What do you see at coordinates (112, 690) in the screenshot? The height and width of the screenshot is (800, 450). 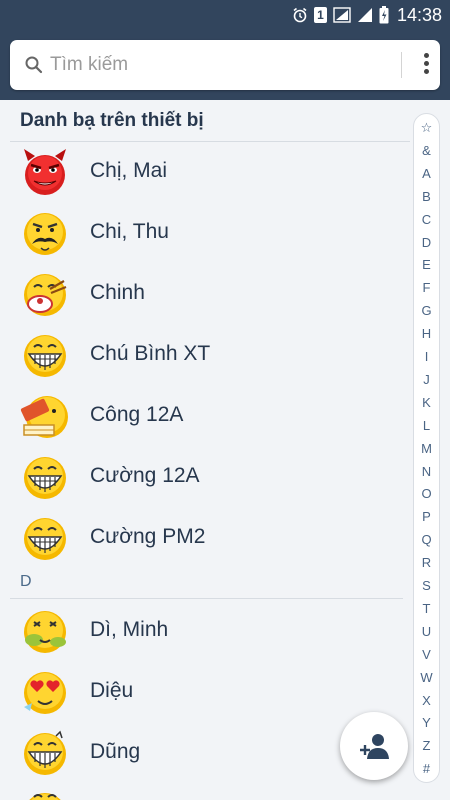 I see `contact-name: Diệu` at bounding box center [112, 690].